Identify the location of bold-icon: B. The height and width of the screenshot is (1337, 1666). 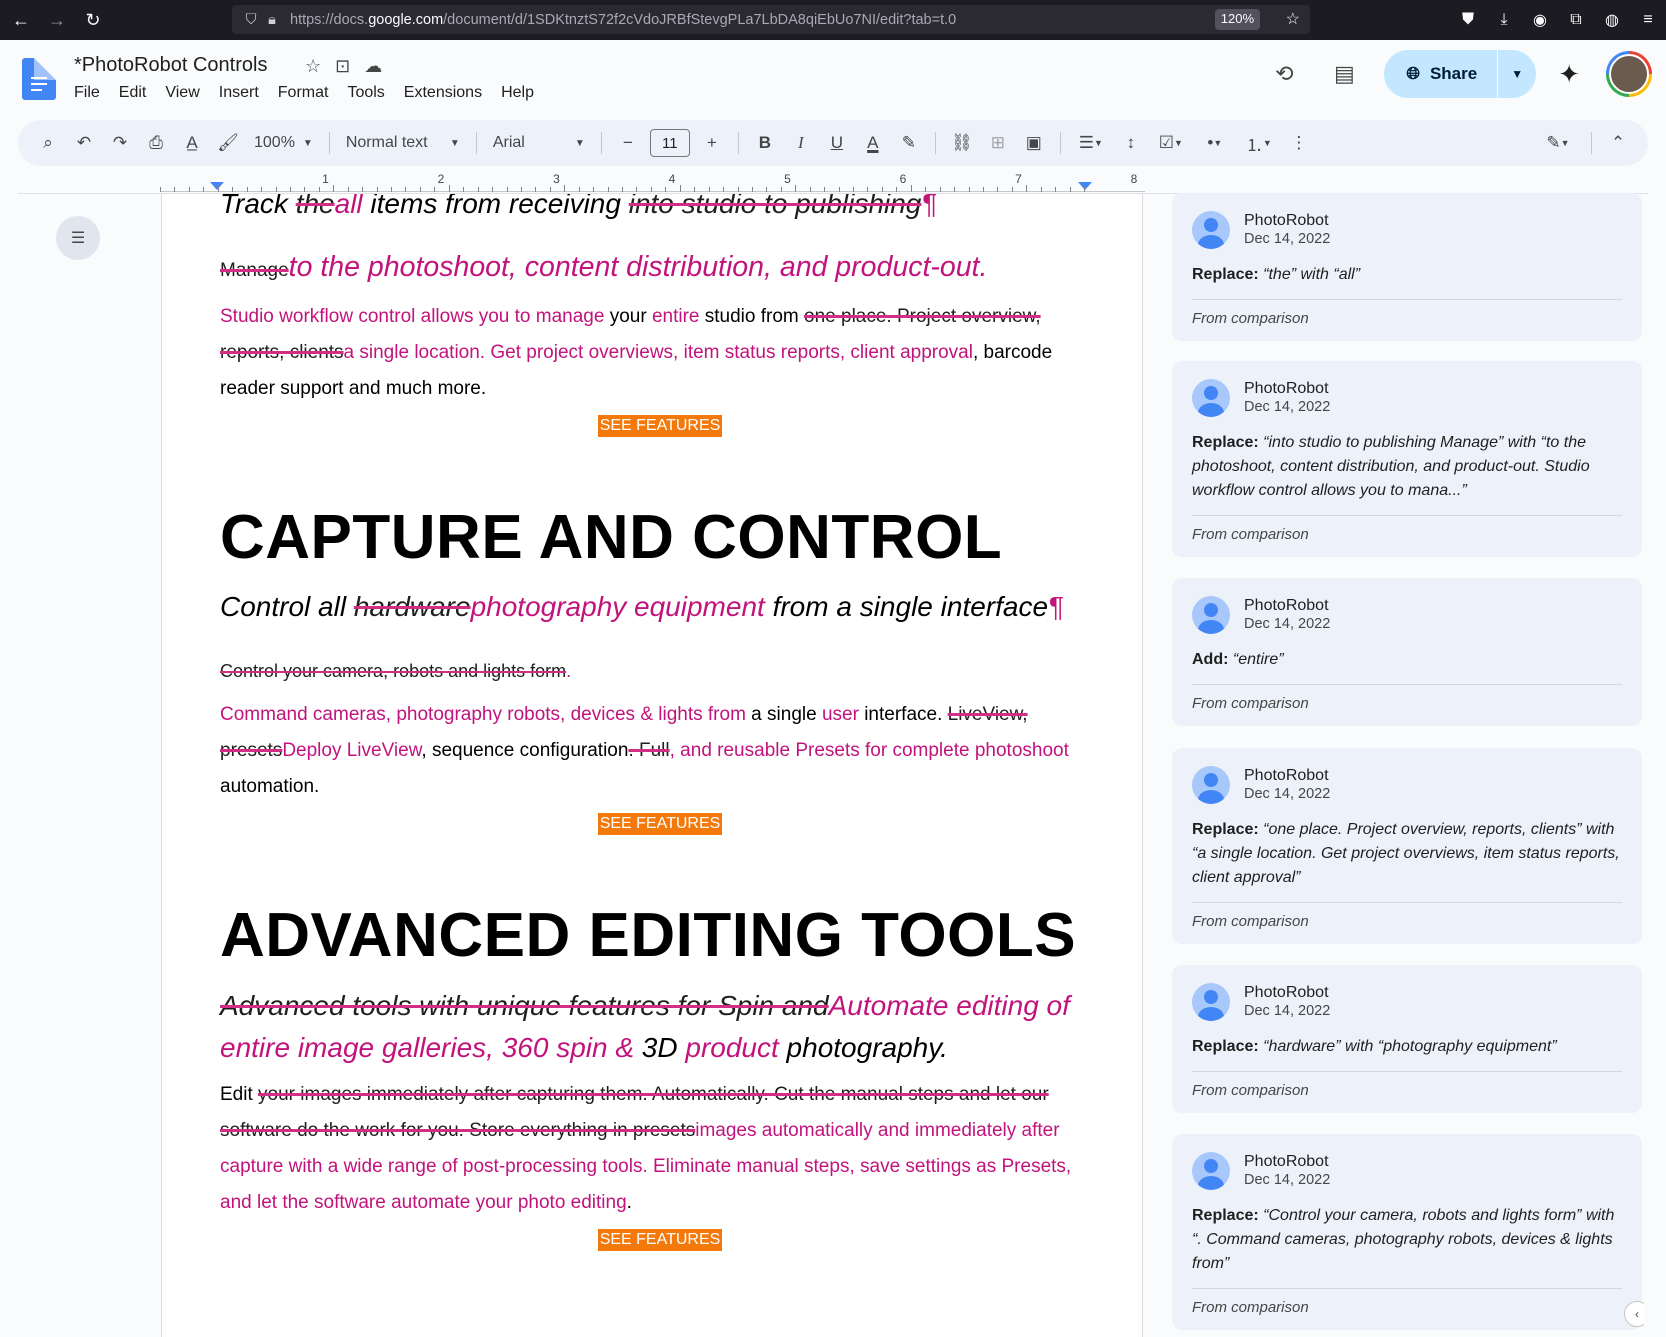
(765, 143).